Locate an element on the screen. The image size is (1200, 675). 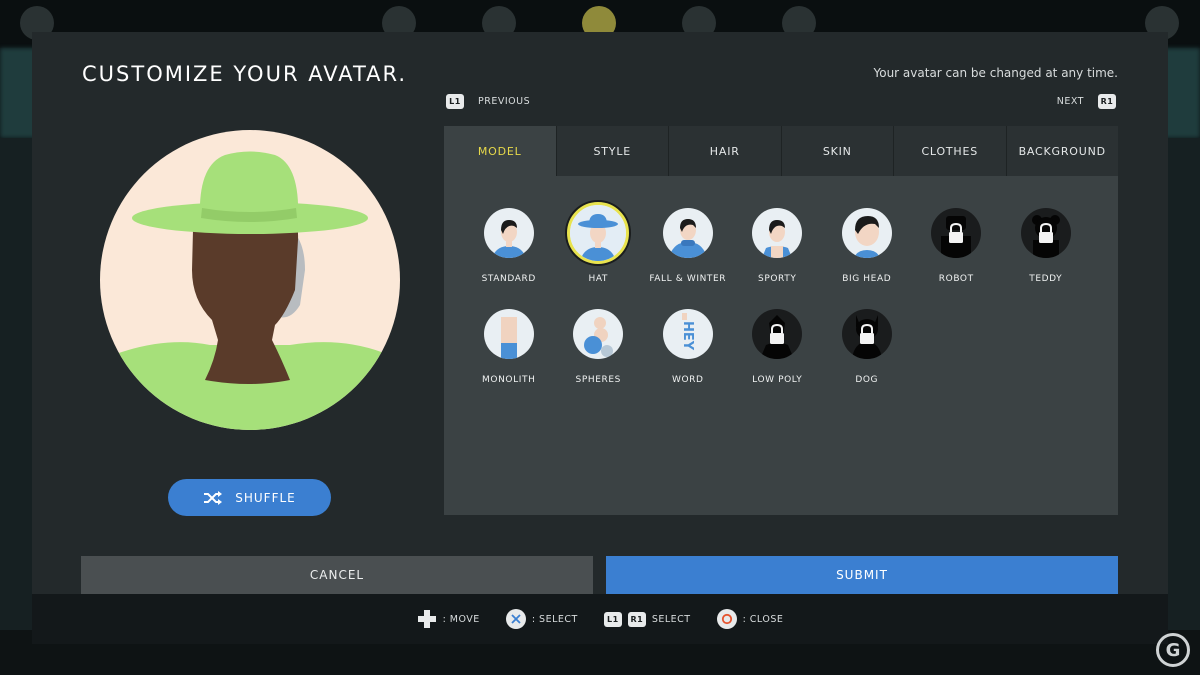
dialog-hint: Your avatar can be changed at any time. is located at coordinates (996, 73).